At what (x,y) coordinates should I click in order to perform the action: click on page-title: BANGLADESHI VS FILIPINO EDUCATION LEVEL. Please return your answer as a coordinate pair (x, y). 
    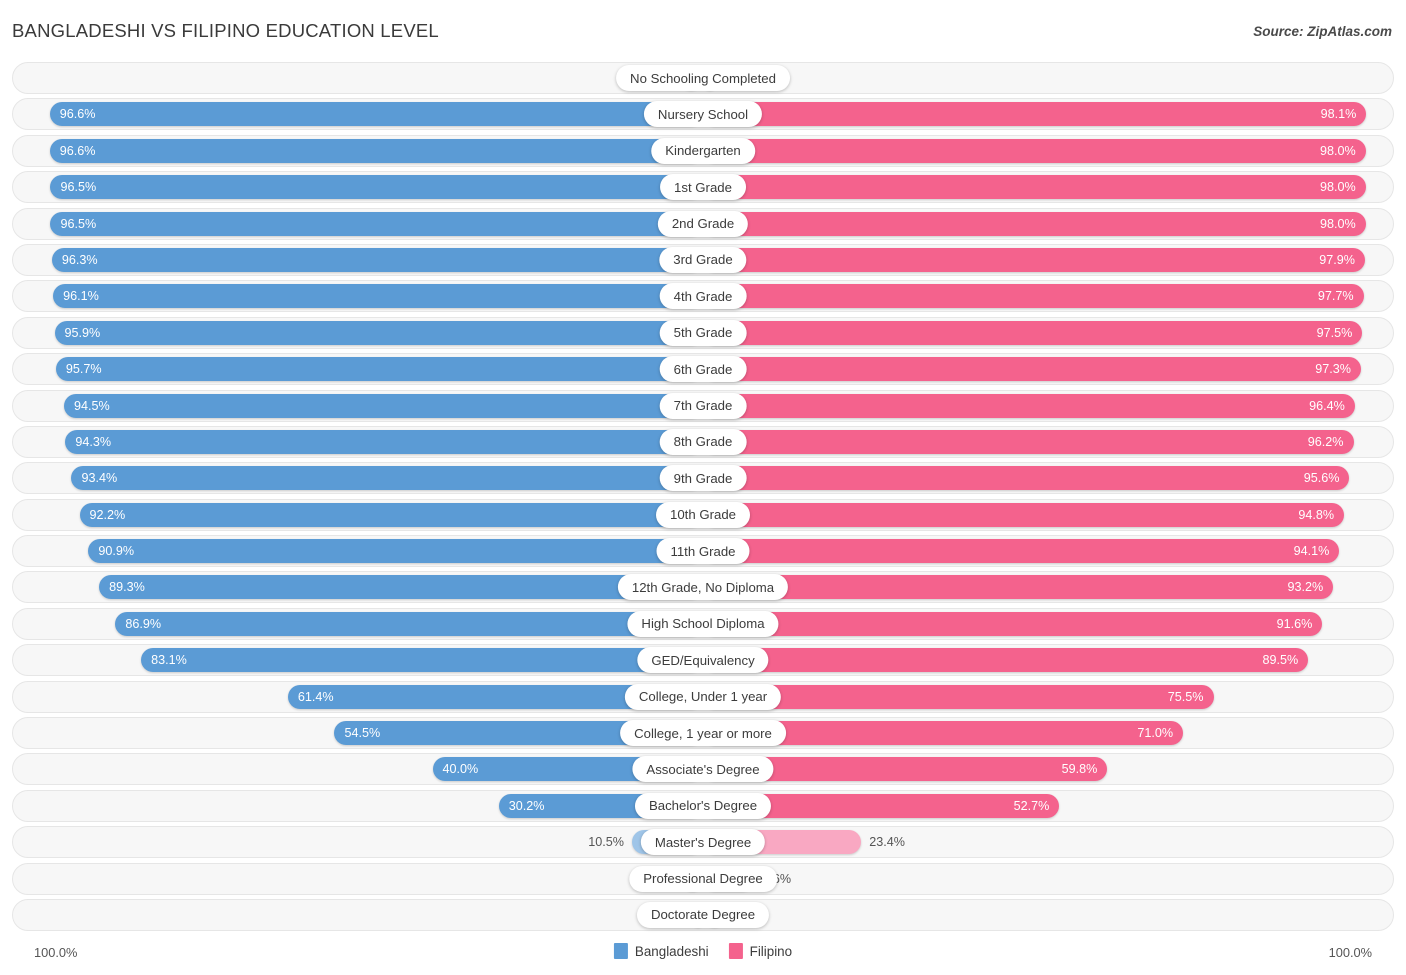
    Looking at the image, I should click on (225, 30).